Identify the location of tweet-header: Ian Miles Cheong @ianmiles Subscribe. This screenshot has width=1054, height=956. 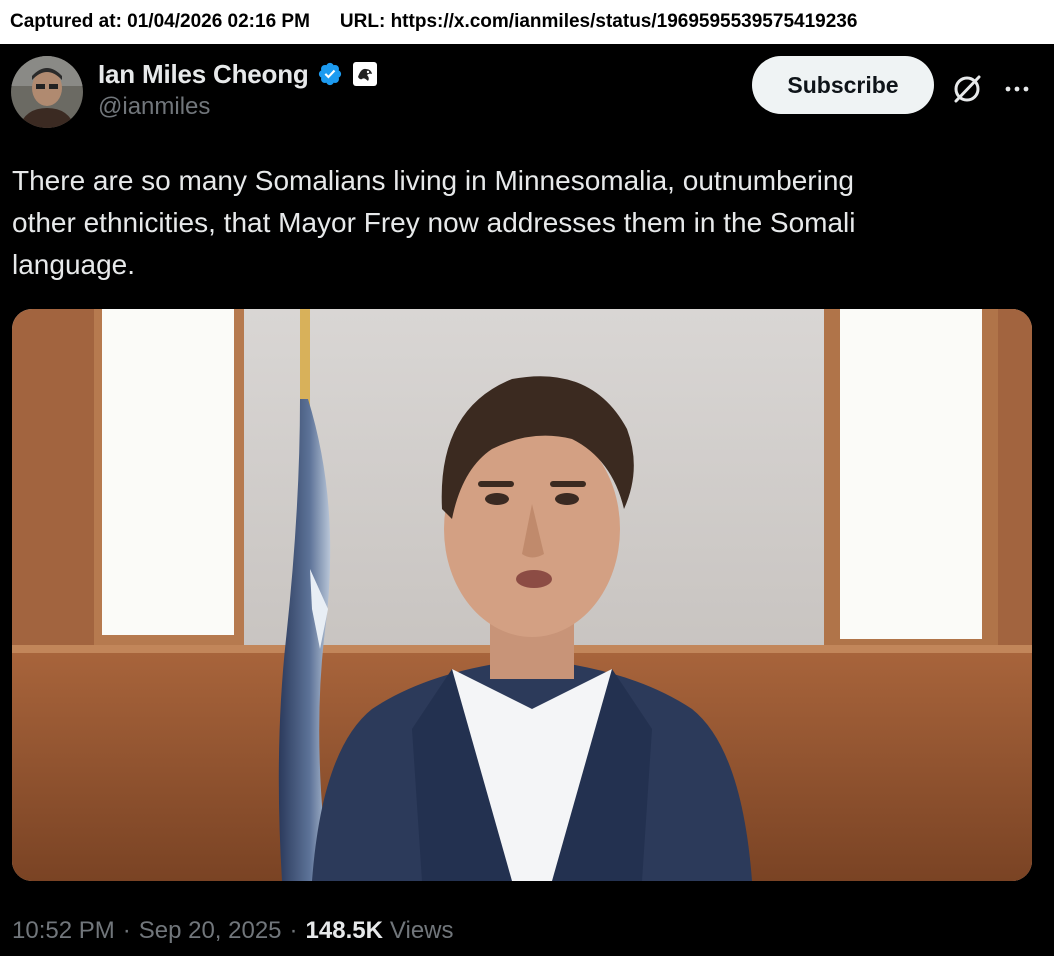
(527, 94).